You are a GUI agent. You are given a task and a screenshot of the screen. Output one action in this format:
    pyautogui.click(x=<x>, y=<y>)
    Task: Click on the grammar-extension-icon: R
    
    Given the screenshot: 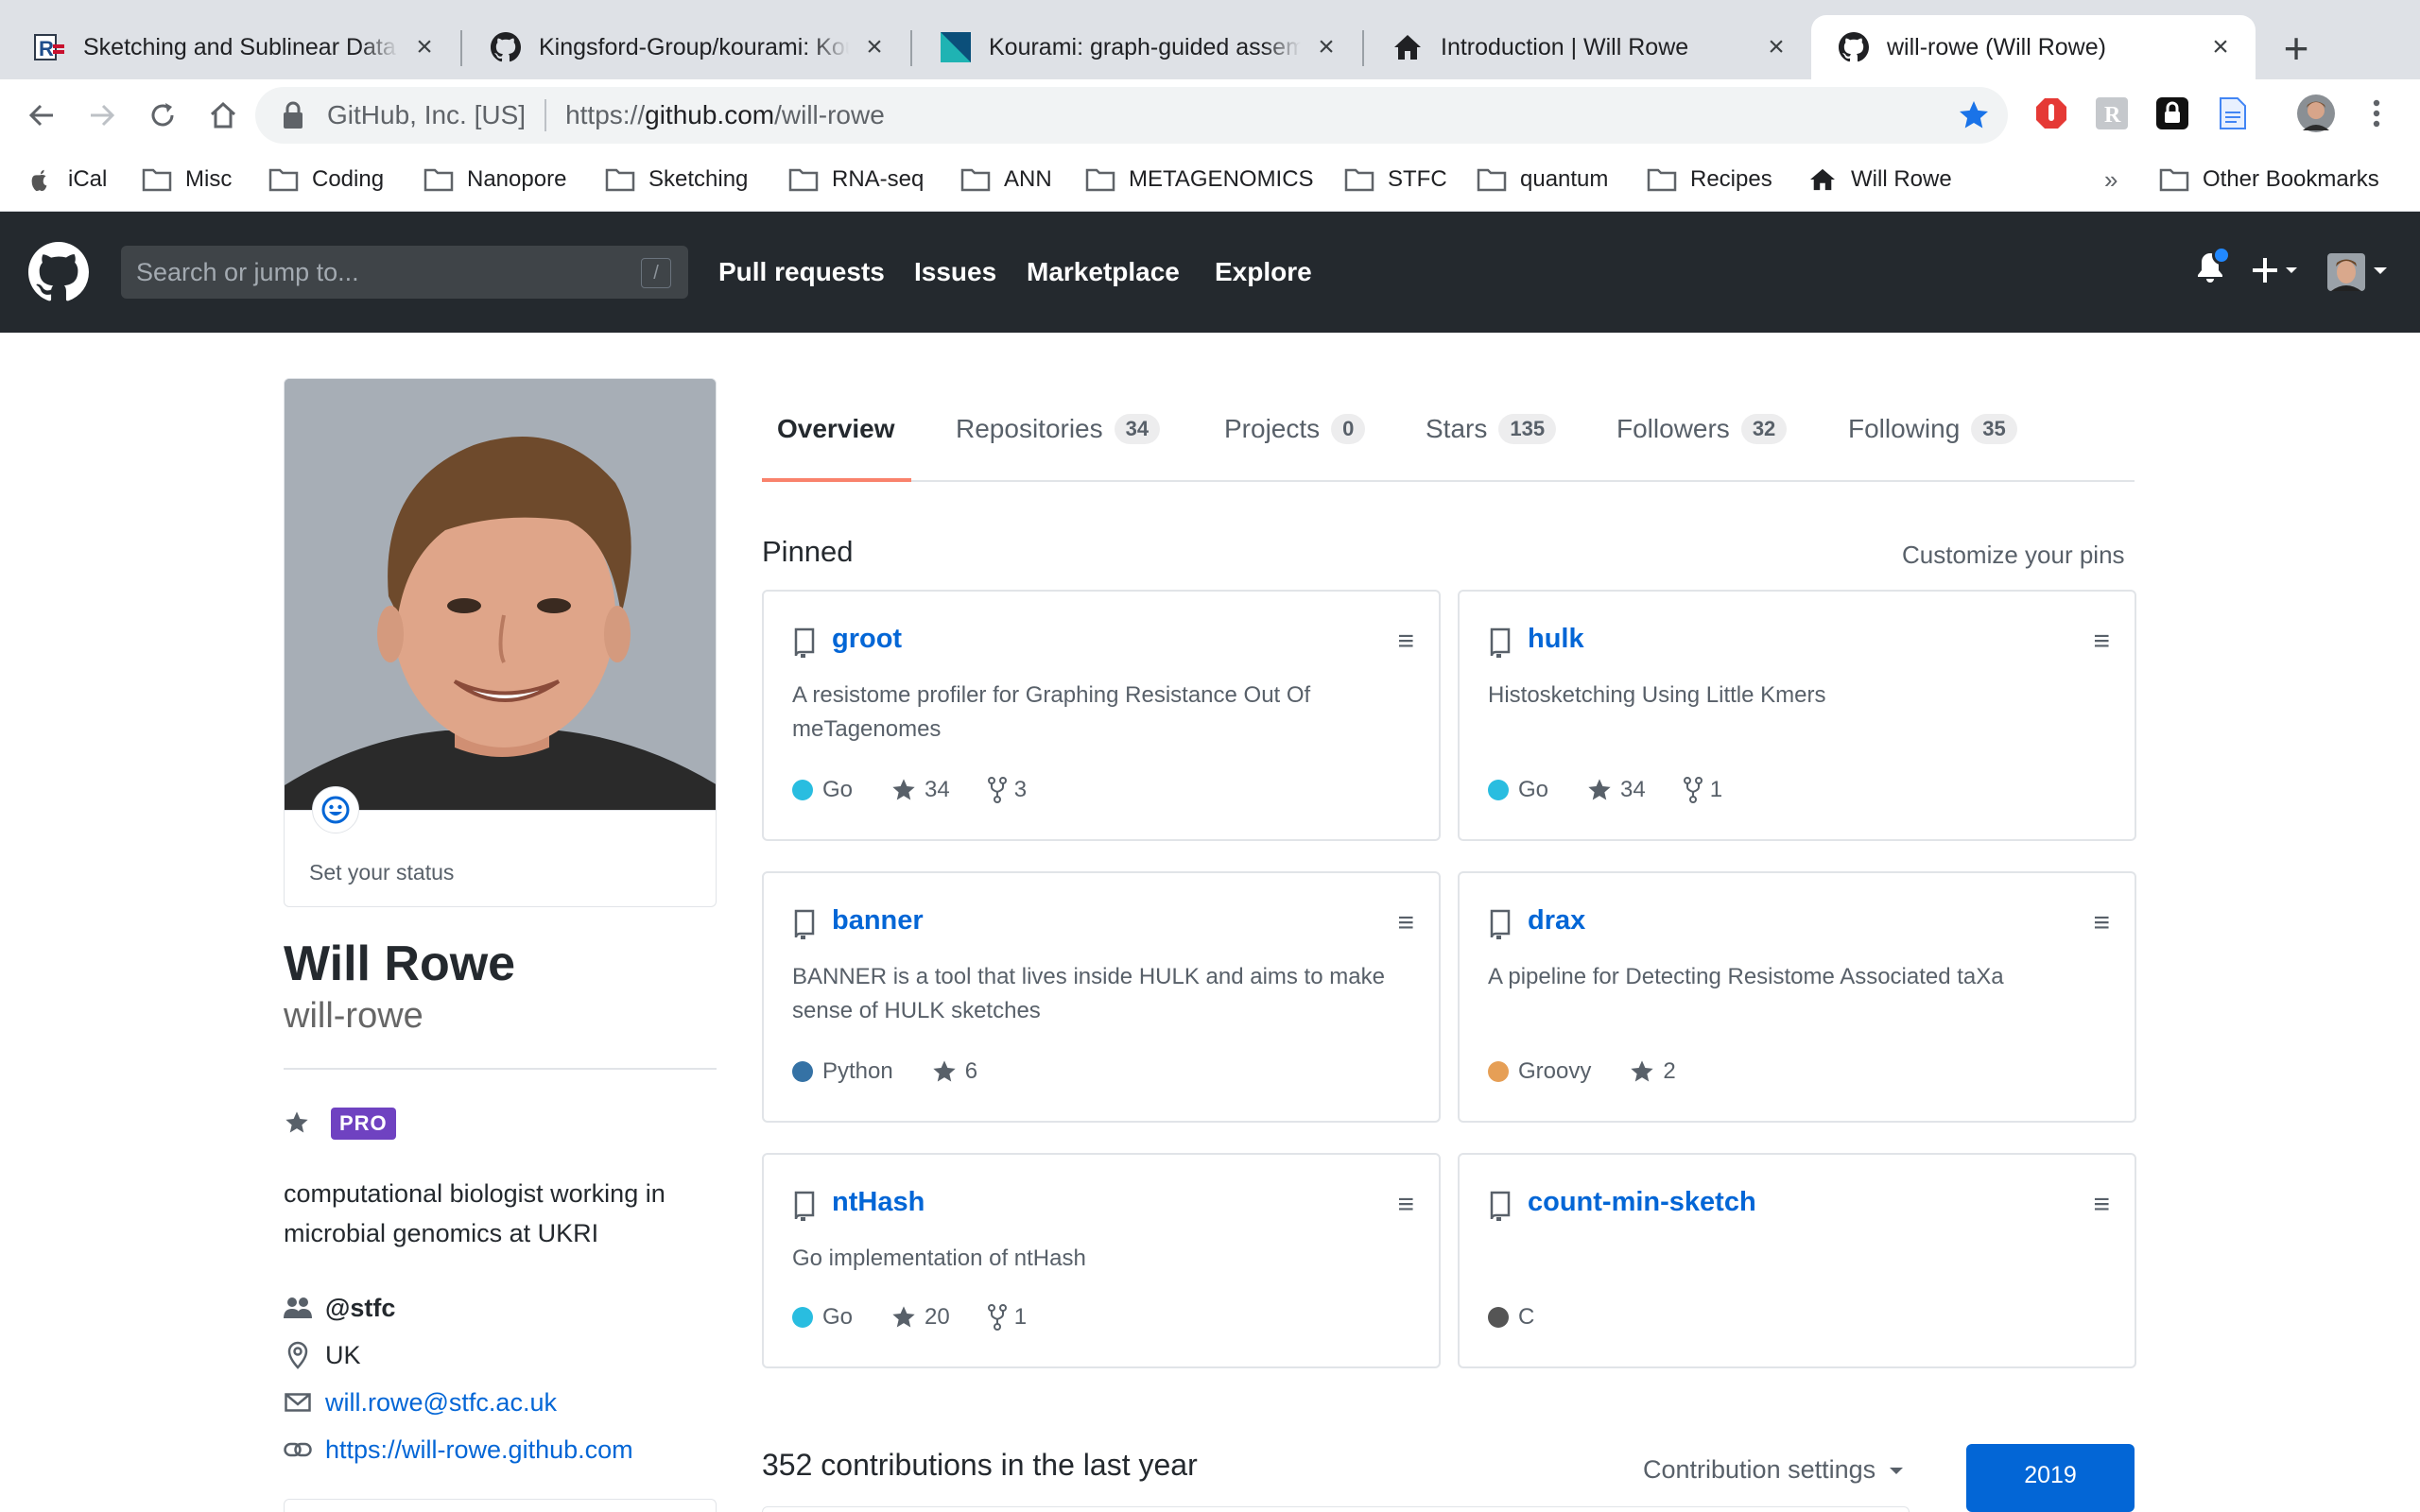 What is the action you would take?
    pyautogui.click(x=2112, y=113)
    